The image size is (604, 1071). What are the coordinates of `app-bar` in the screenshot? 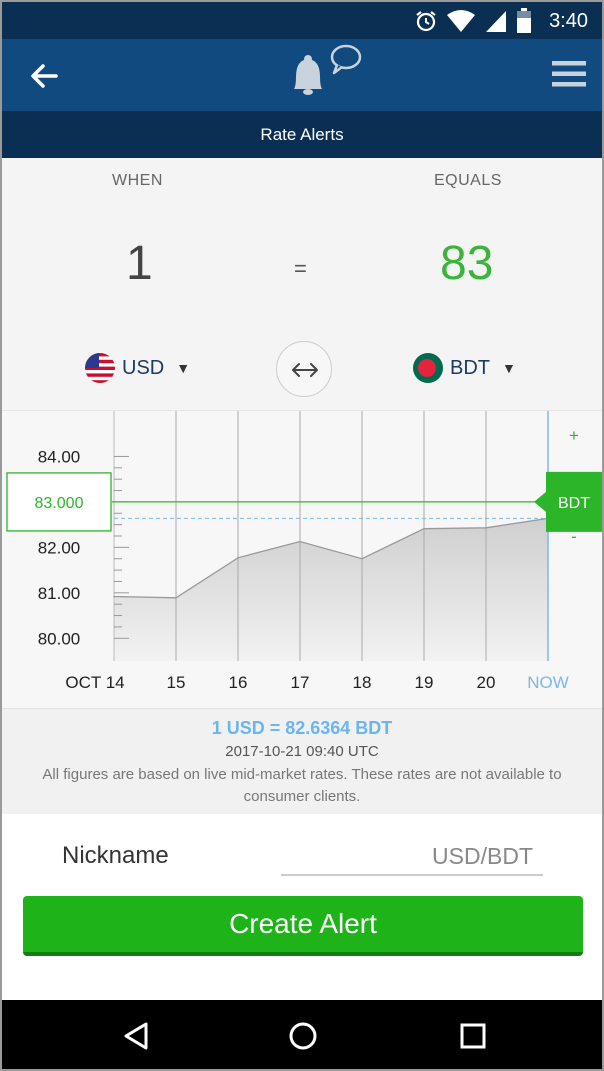 It's located at (302, 75).